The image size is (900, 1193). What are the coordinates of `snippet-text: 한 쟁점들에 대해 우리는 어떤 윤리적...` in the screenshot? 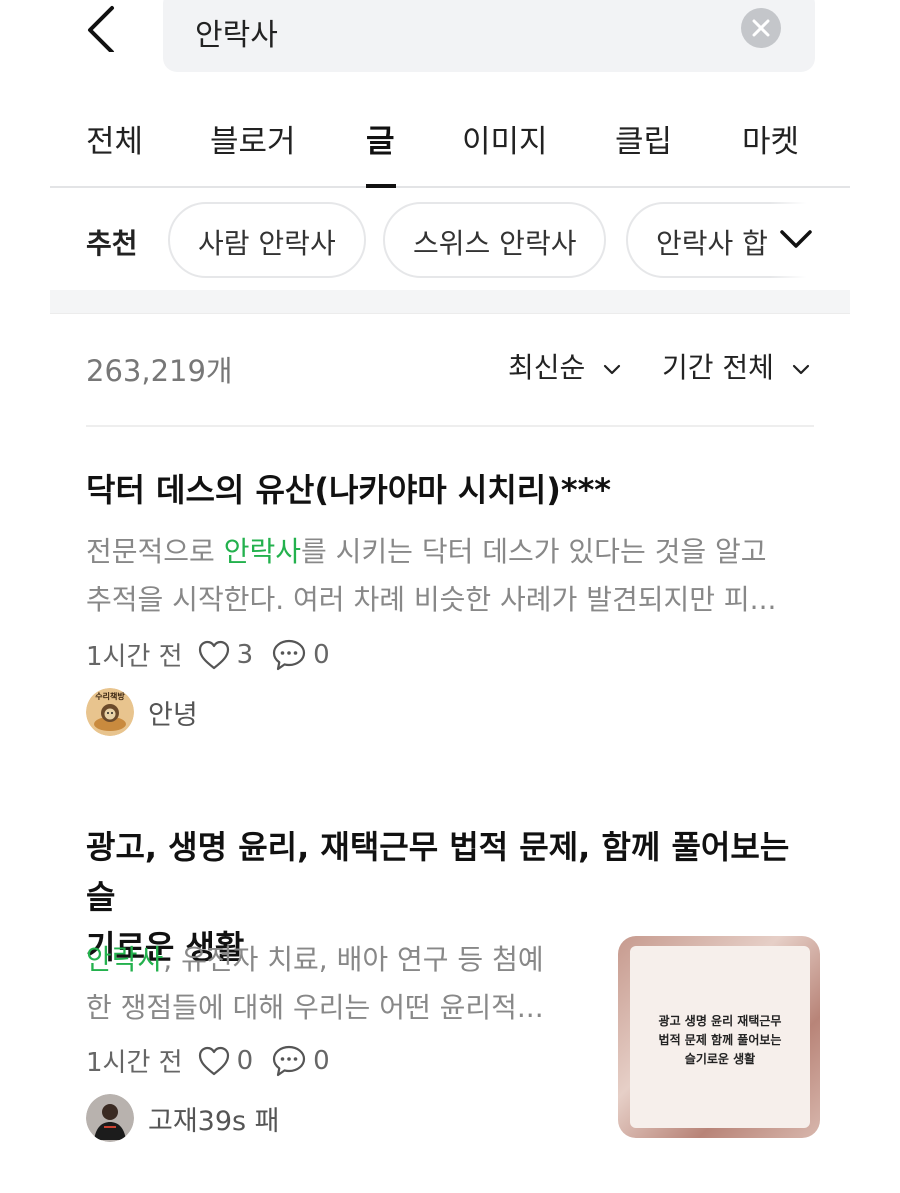 It's located at (315, 1007).